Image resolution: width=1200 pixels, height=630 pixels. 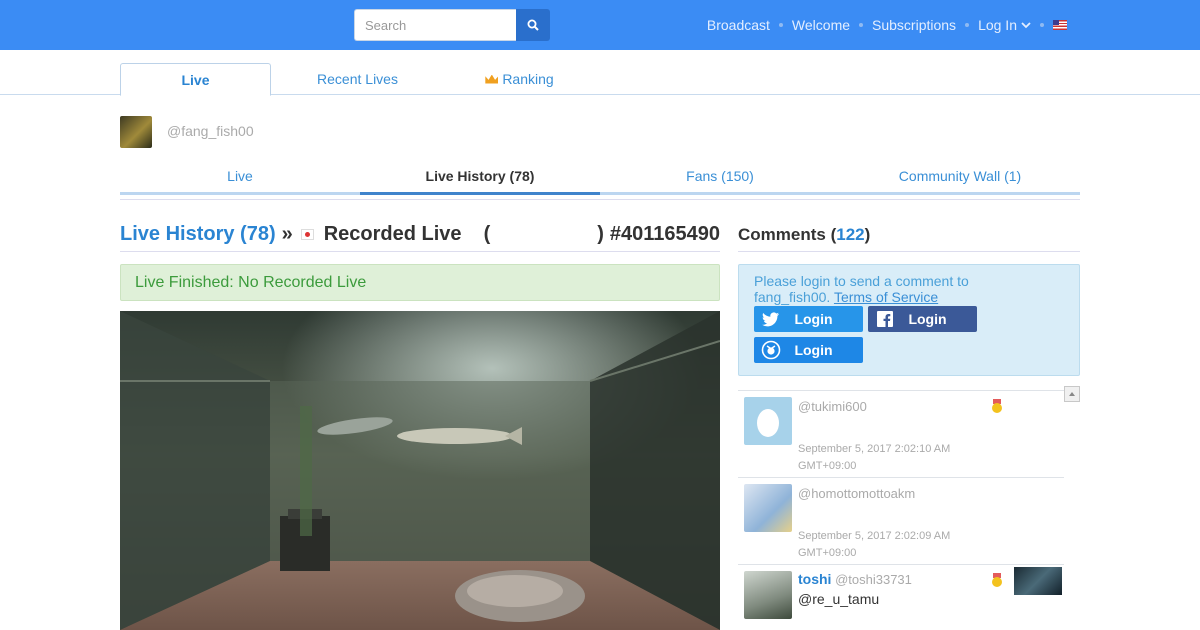 What do you see at coordinates (198, 234) in the screenshot?
I see `live-history-link: Live History (78)` at bounding box center [198, 234].